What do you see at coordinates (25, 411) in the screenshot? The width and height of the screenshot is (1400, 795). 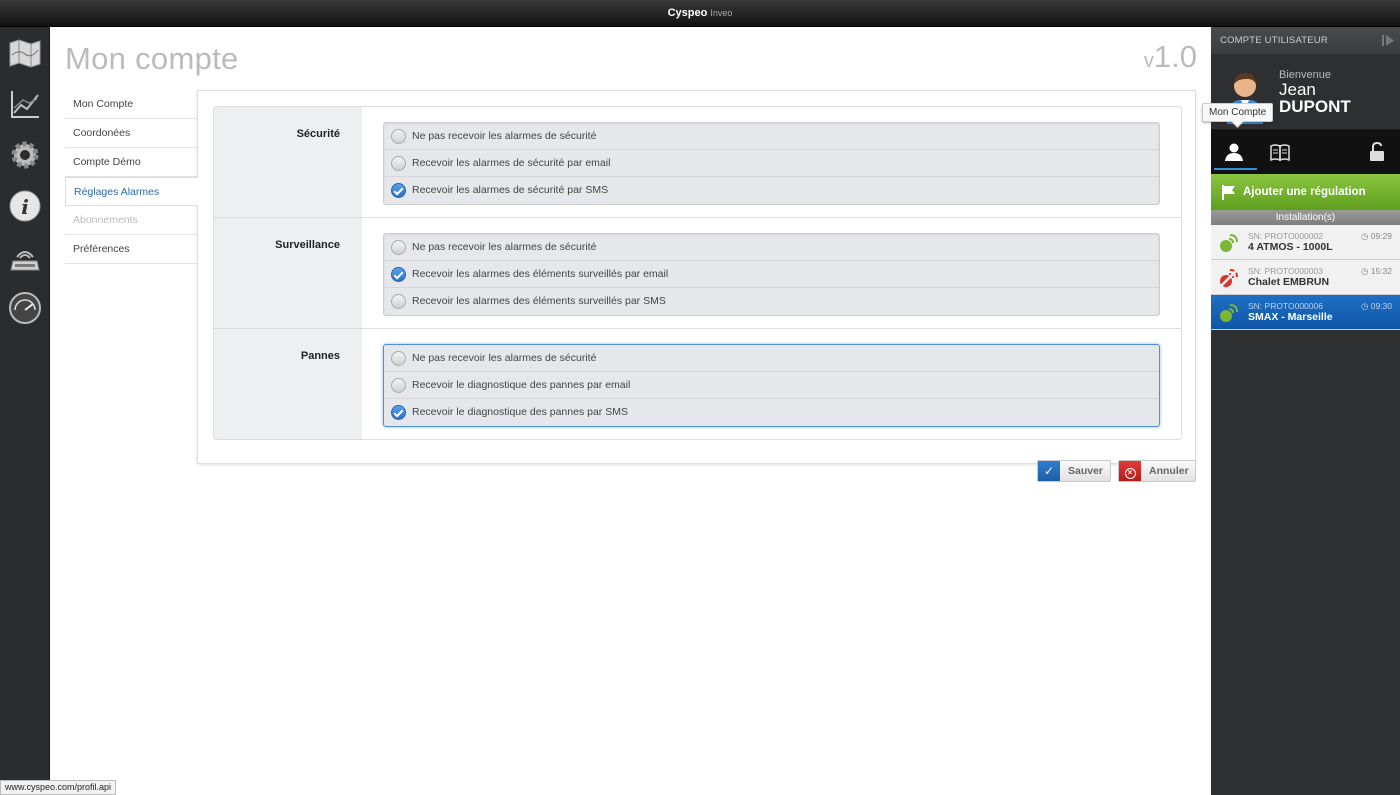 I see `left-nav-rail: i` at bounding box center [25, 411].